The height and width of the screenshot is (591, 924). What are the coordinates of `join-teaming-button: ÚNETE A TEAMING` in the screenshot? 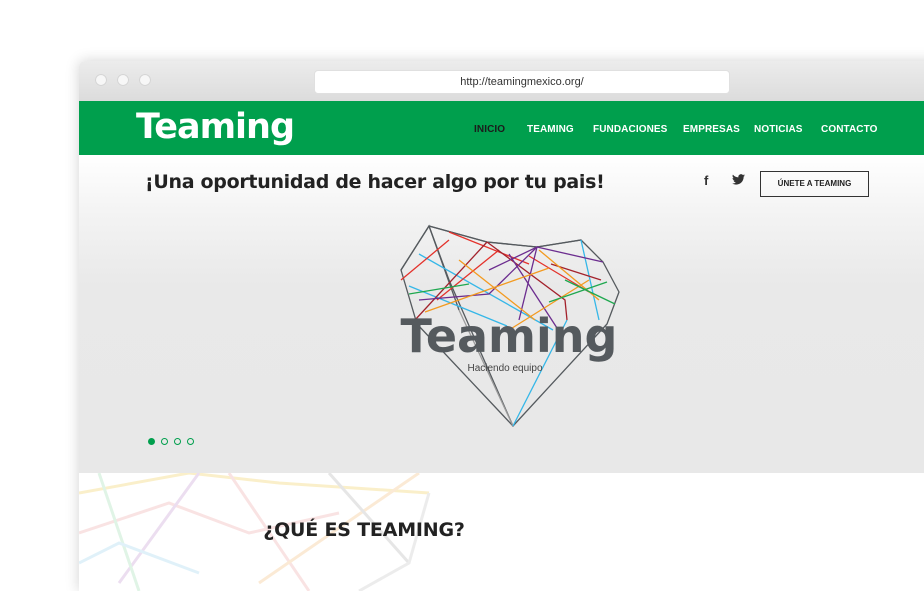 It's located at (814, 184).